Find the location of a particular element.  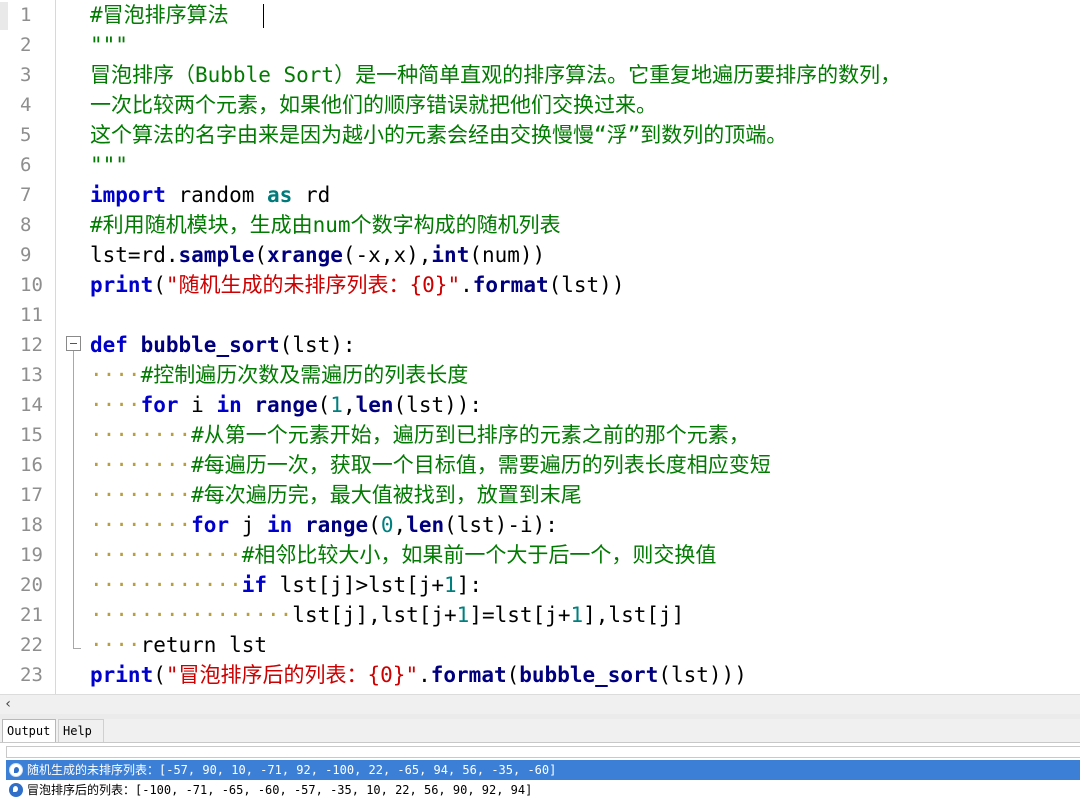

code-line-17: ········#每次遍历完，最大值被找到，放置到末尾 is located at coordinates (336, 495).